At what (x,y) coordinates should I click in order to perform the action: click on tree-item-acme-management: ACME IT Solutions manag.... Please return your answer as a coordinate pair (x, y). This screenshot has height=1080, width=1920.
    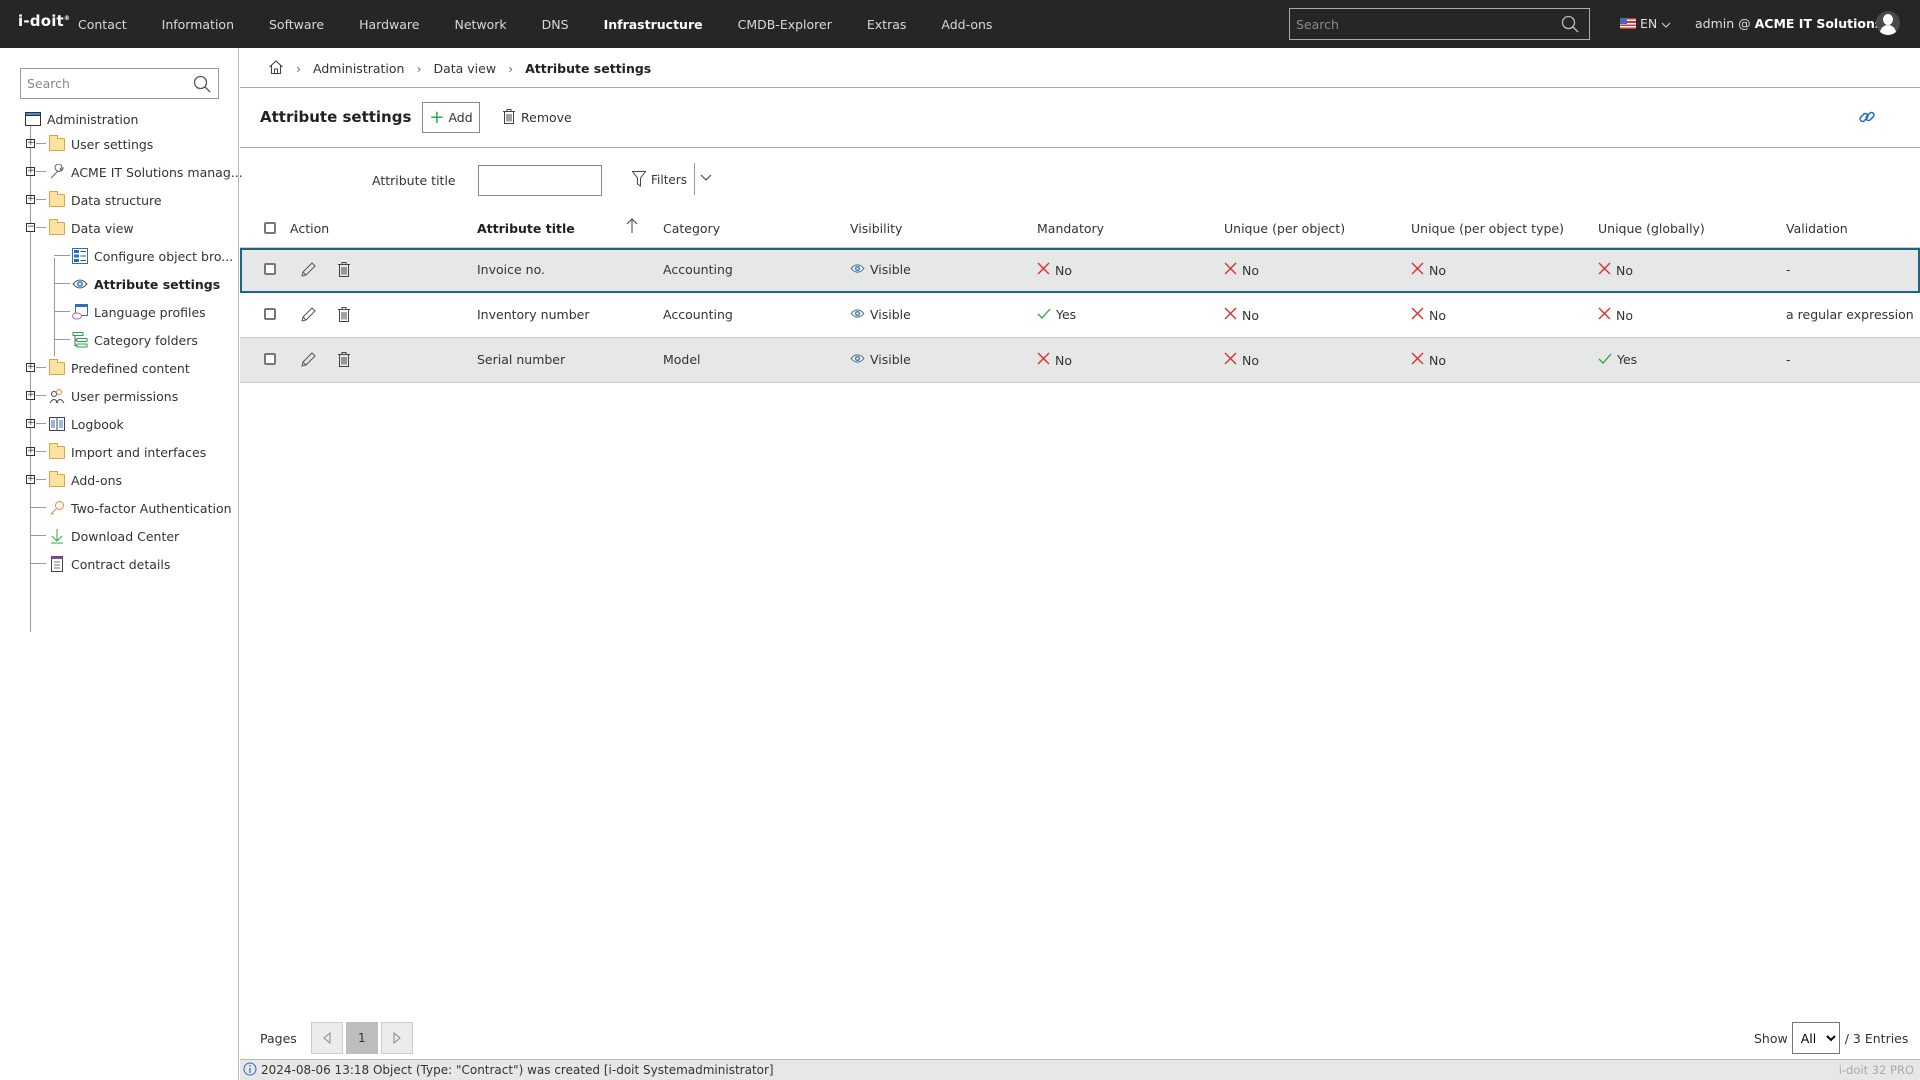
    Looking at the image, I should click on (145, 172).